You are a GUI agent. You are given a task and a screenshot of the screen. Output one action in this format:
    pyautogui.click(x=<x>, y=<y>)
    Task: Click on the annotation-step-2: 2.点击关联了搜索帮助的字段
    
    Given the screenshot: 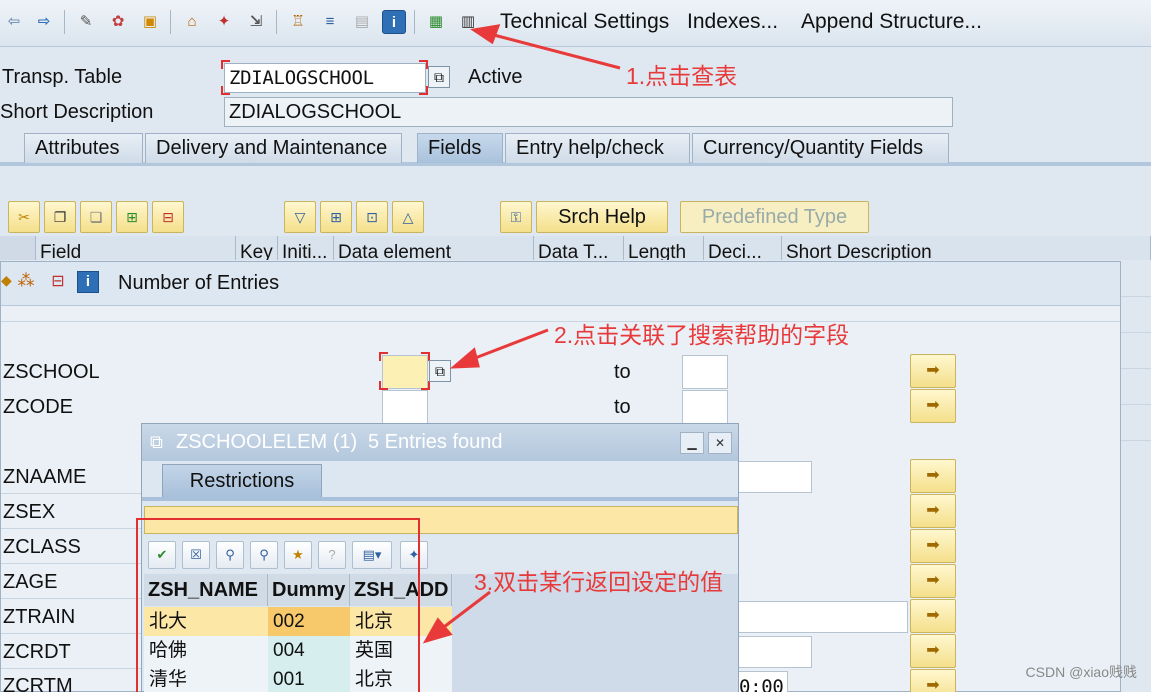 What is the action you would take?
    pyautogui.click(x=702, y=335)
    